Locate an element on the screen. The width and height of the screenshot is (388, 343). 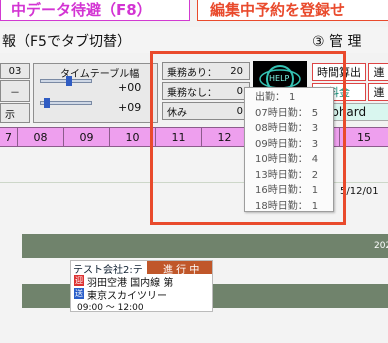
timetable-width-slider-bottom-thumb is located at coordinates (47, 103).